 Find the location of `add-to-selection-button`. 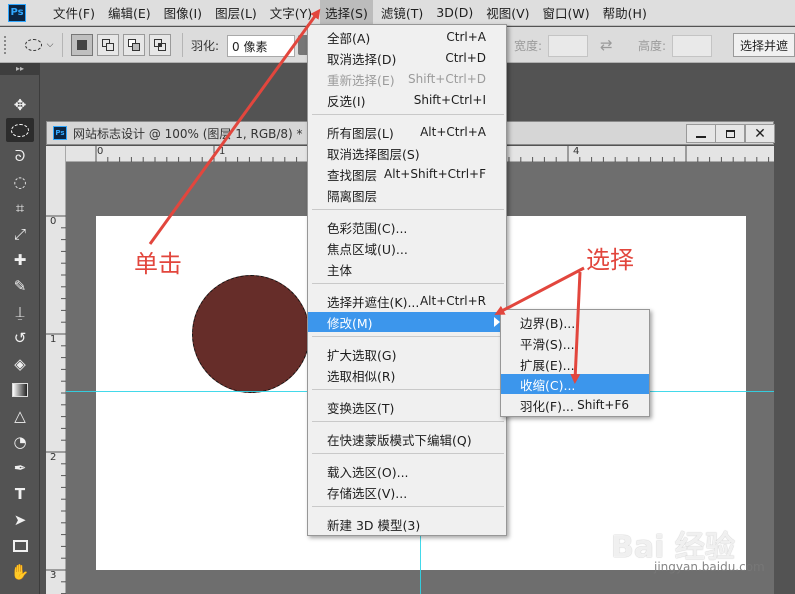

add-to-selection-button is located at coordinates (108, 45).